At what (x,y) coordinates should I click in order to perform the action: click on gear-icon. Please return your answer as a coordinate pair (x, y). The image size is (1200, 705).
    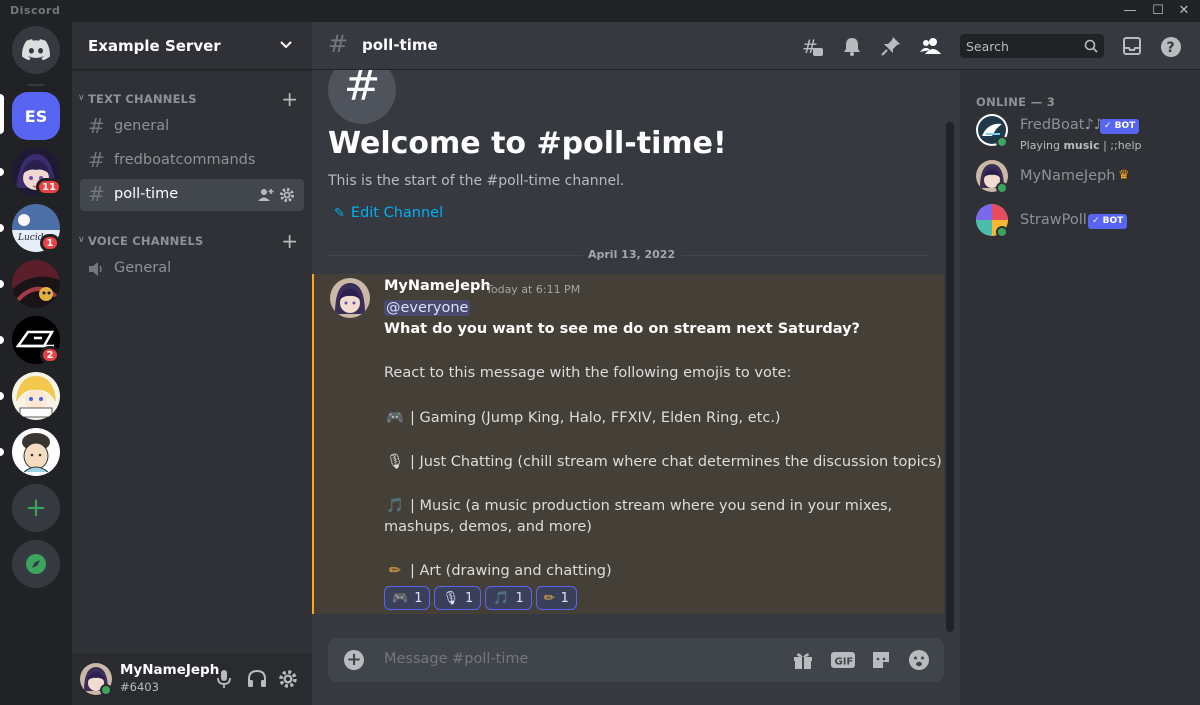
    Looking at the image, I should click on (287, 195).